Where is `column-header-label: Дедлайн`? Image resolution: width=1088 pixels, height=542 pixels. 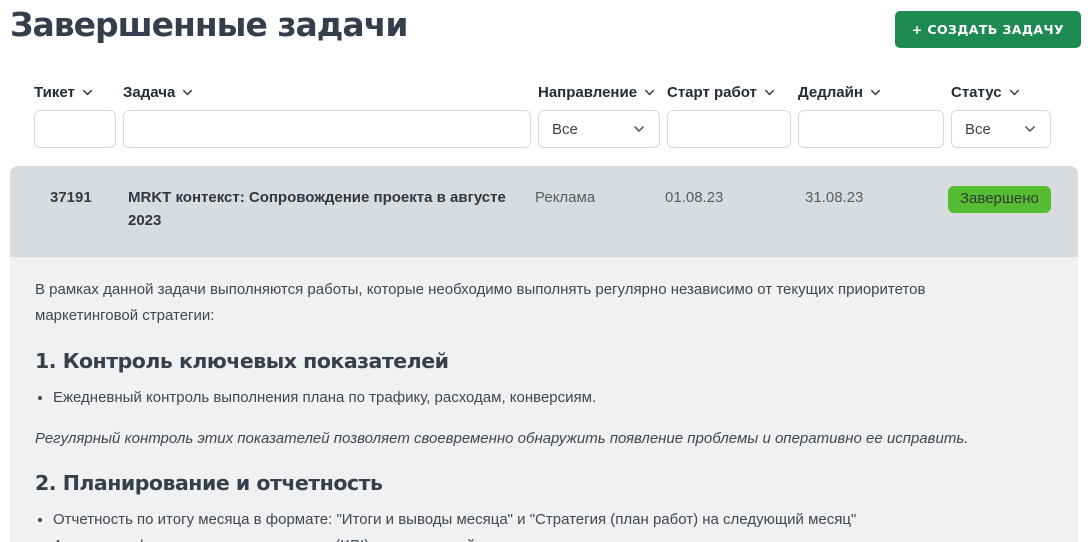 column-header-label: Дедлайн is located at coordinates (830, 92).